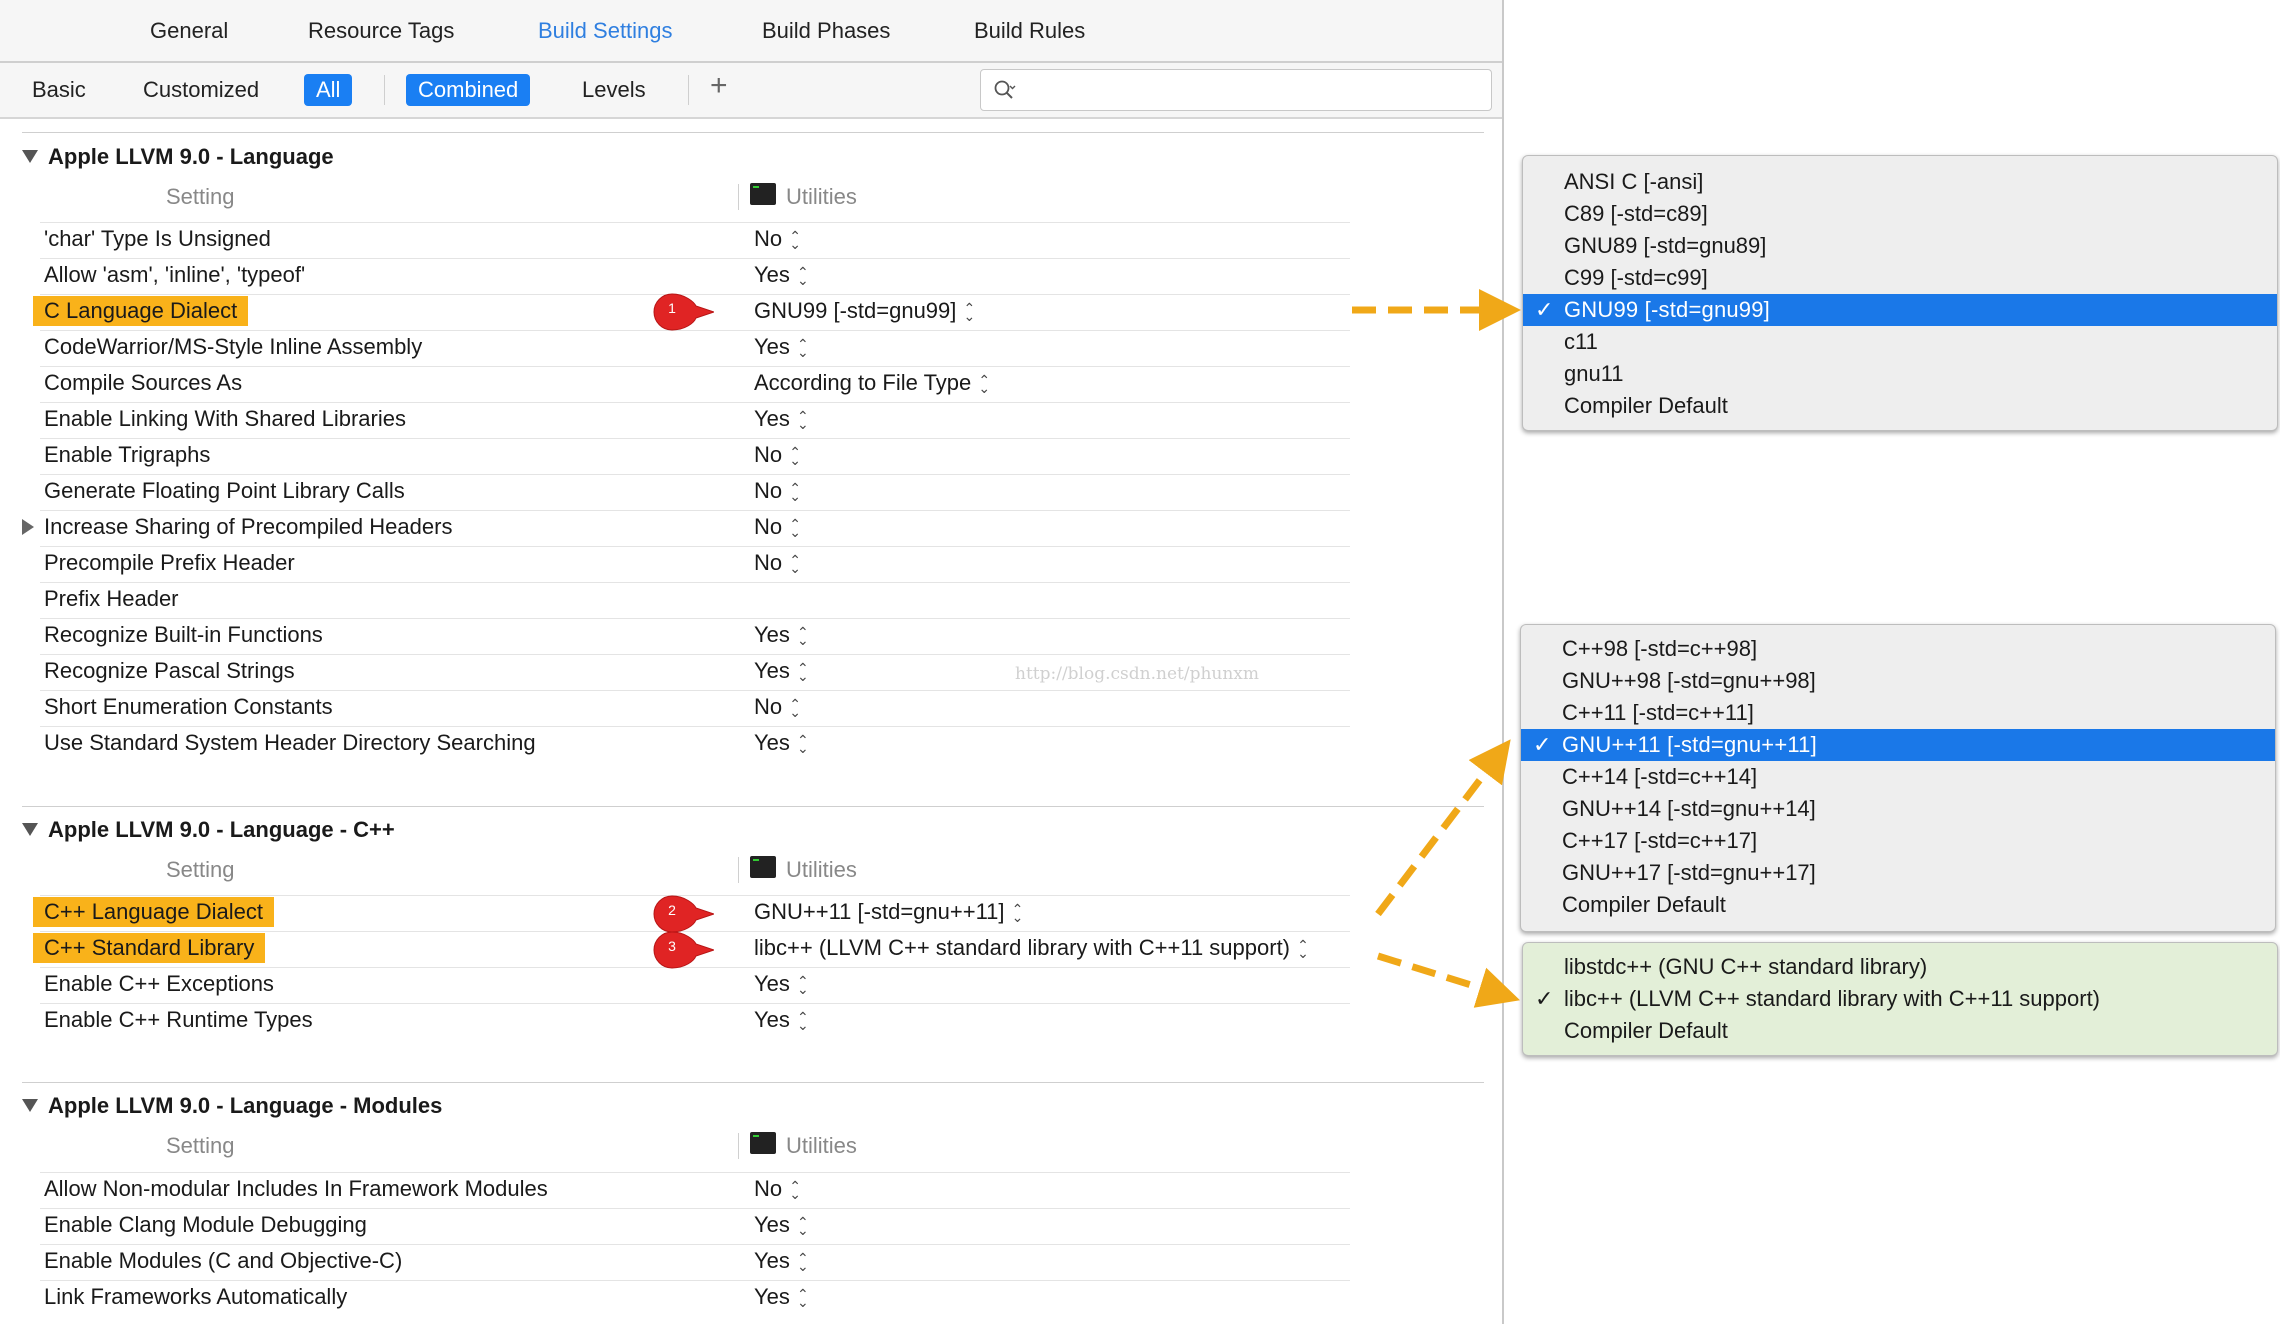 This screenshot has width=2280, height=1324. I want to click on arrow-to-cpp-stdlib-menu, so click(1448, 980).